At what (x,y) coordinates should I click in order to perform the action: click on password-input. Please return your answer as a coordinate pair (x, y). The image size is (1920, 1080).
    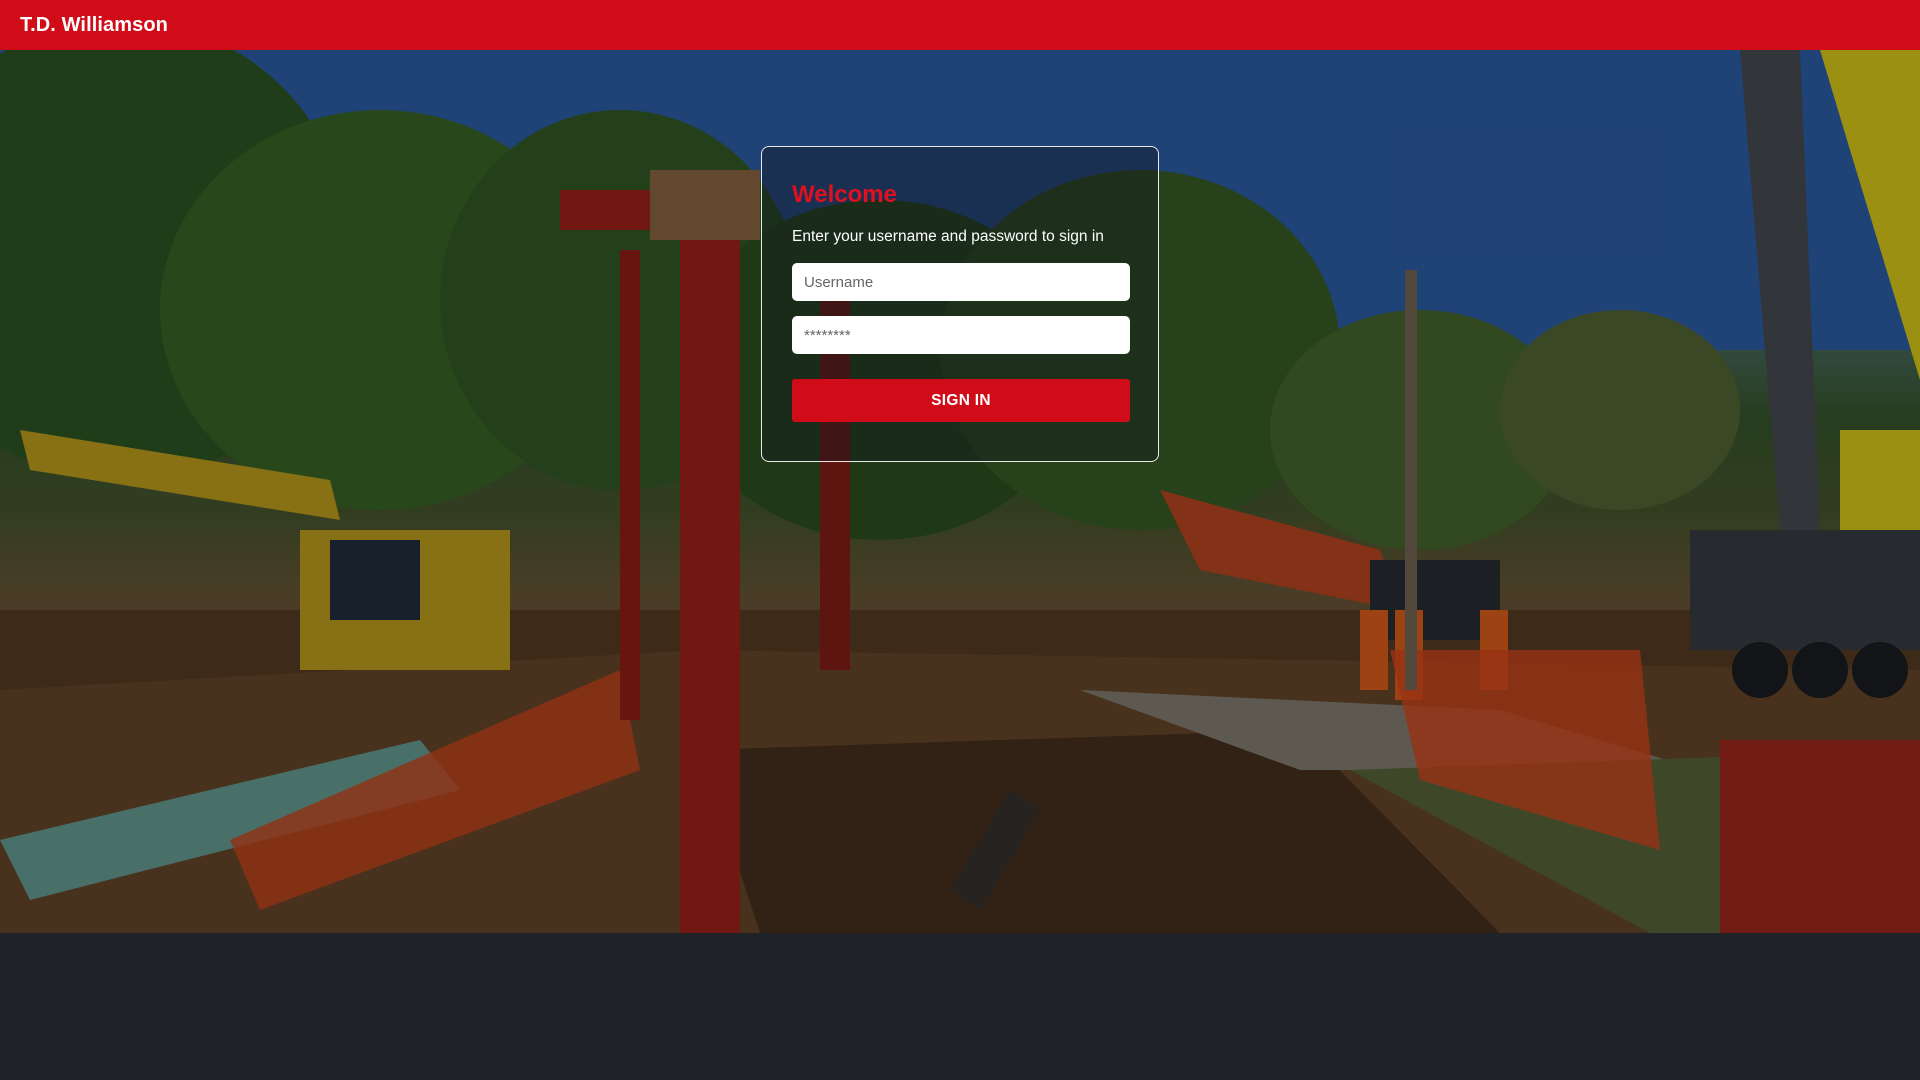
    Looking at the image, I should click on (961, 335).